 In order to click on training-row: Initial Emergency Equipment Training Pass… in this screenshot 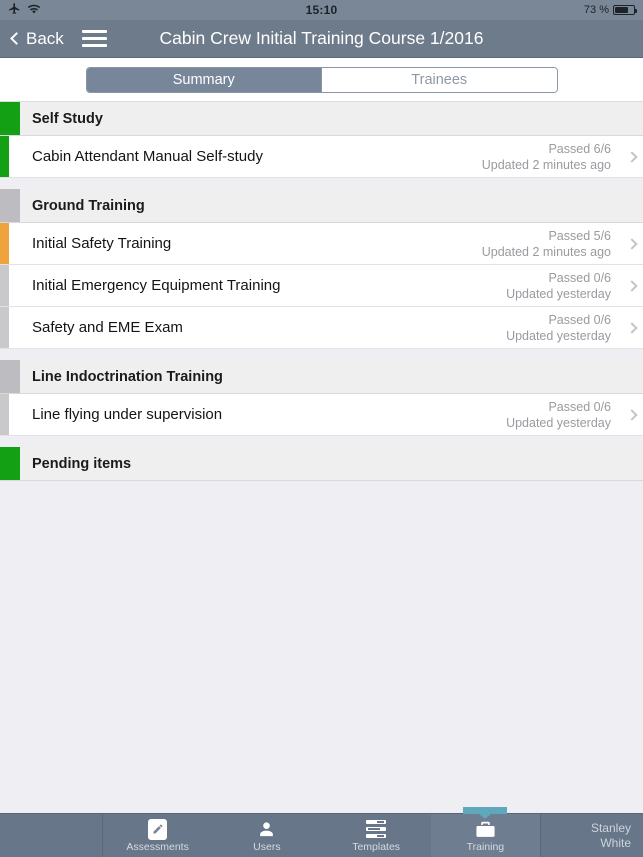, I will do `click(321, 286)`.